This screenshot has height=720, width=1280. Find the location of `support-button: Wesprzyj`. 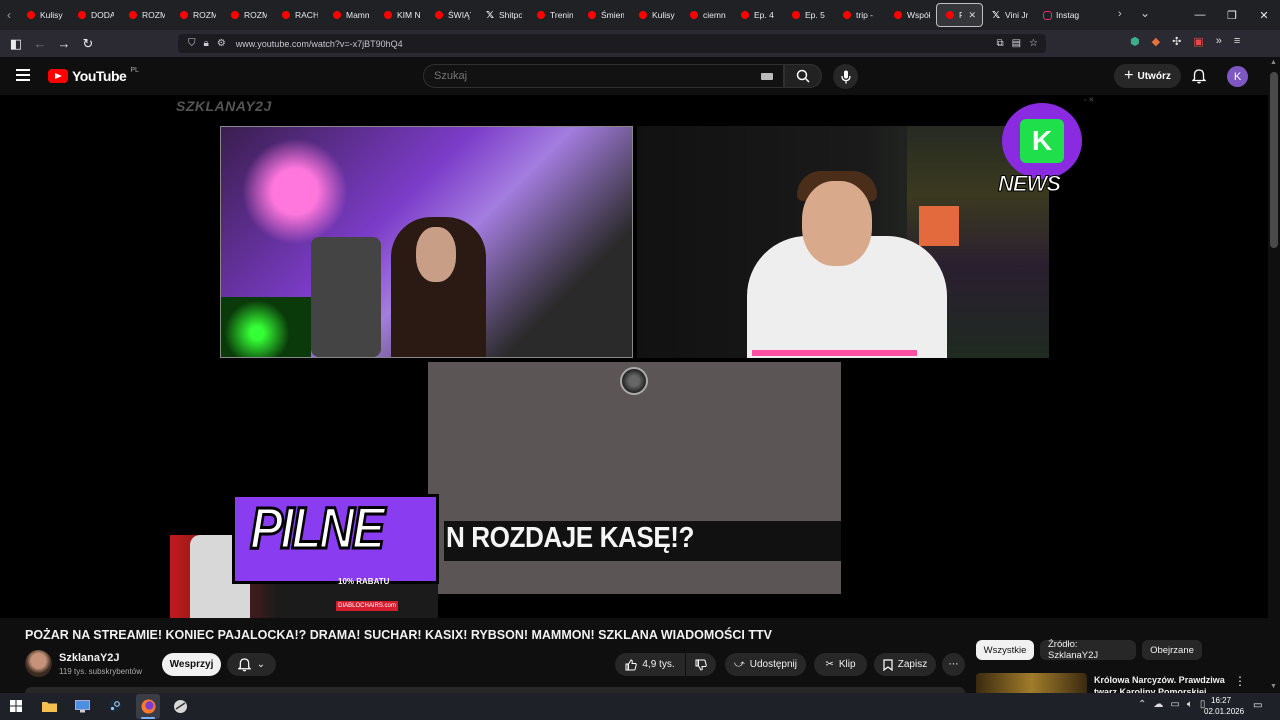

support-button: Wesprzyj is located at coordinates (191, 664).